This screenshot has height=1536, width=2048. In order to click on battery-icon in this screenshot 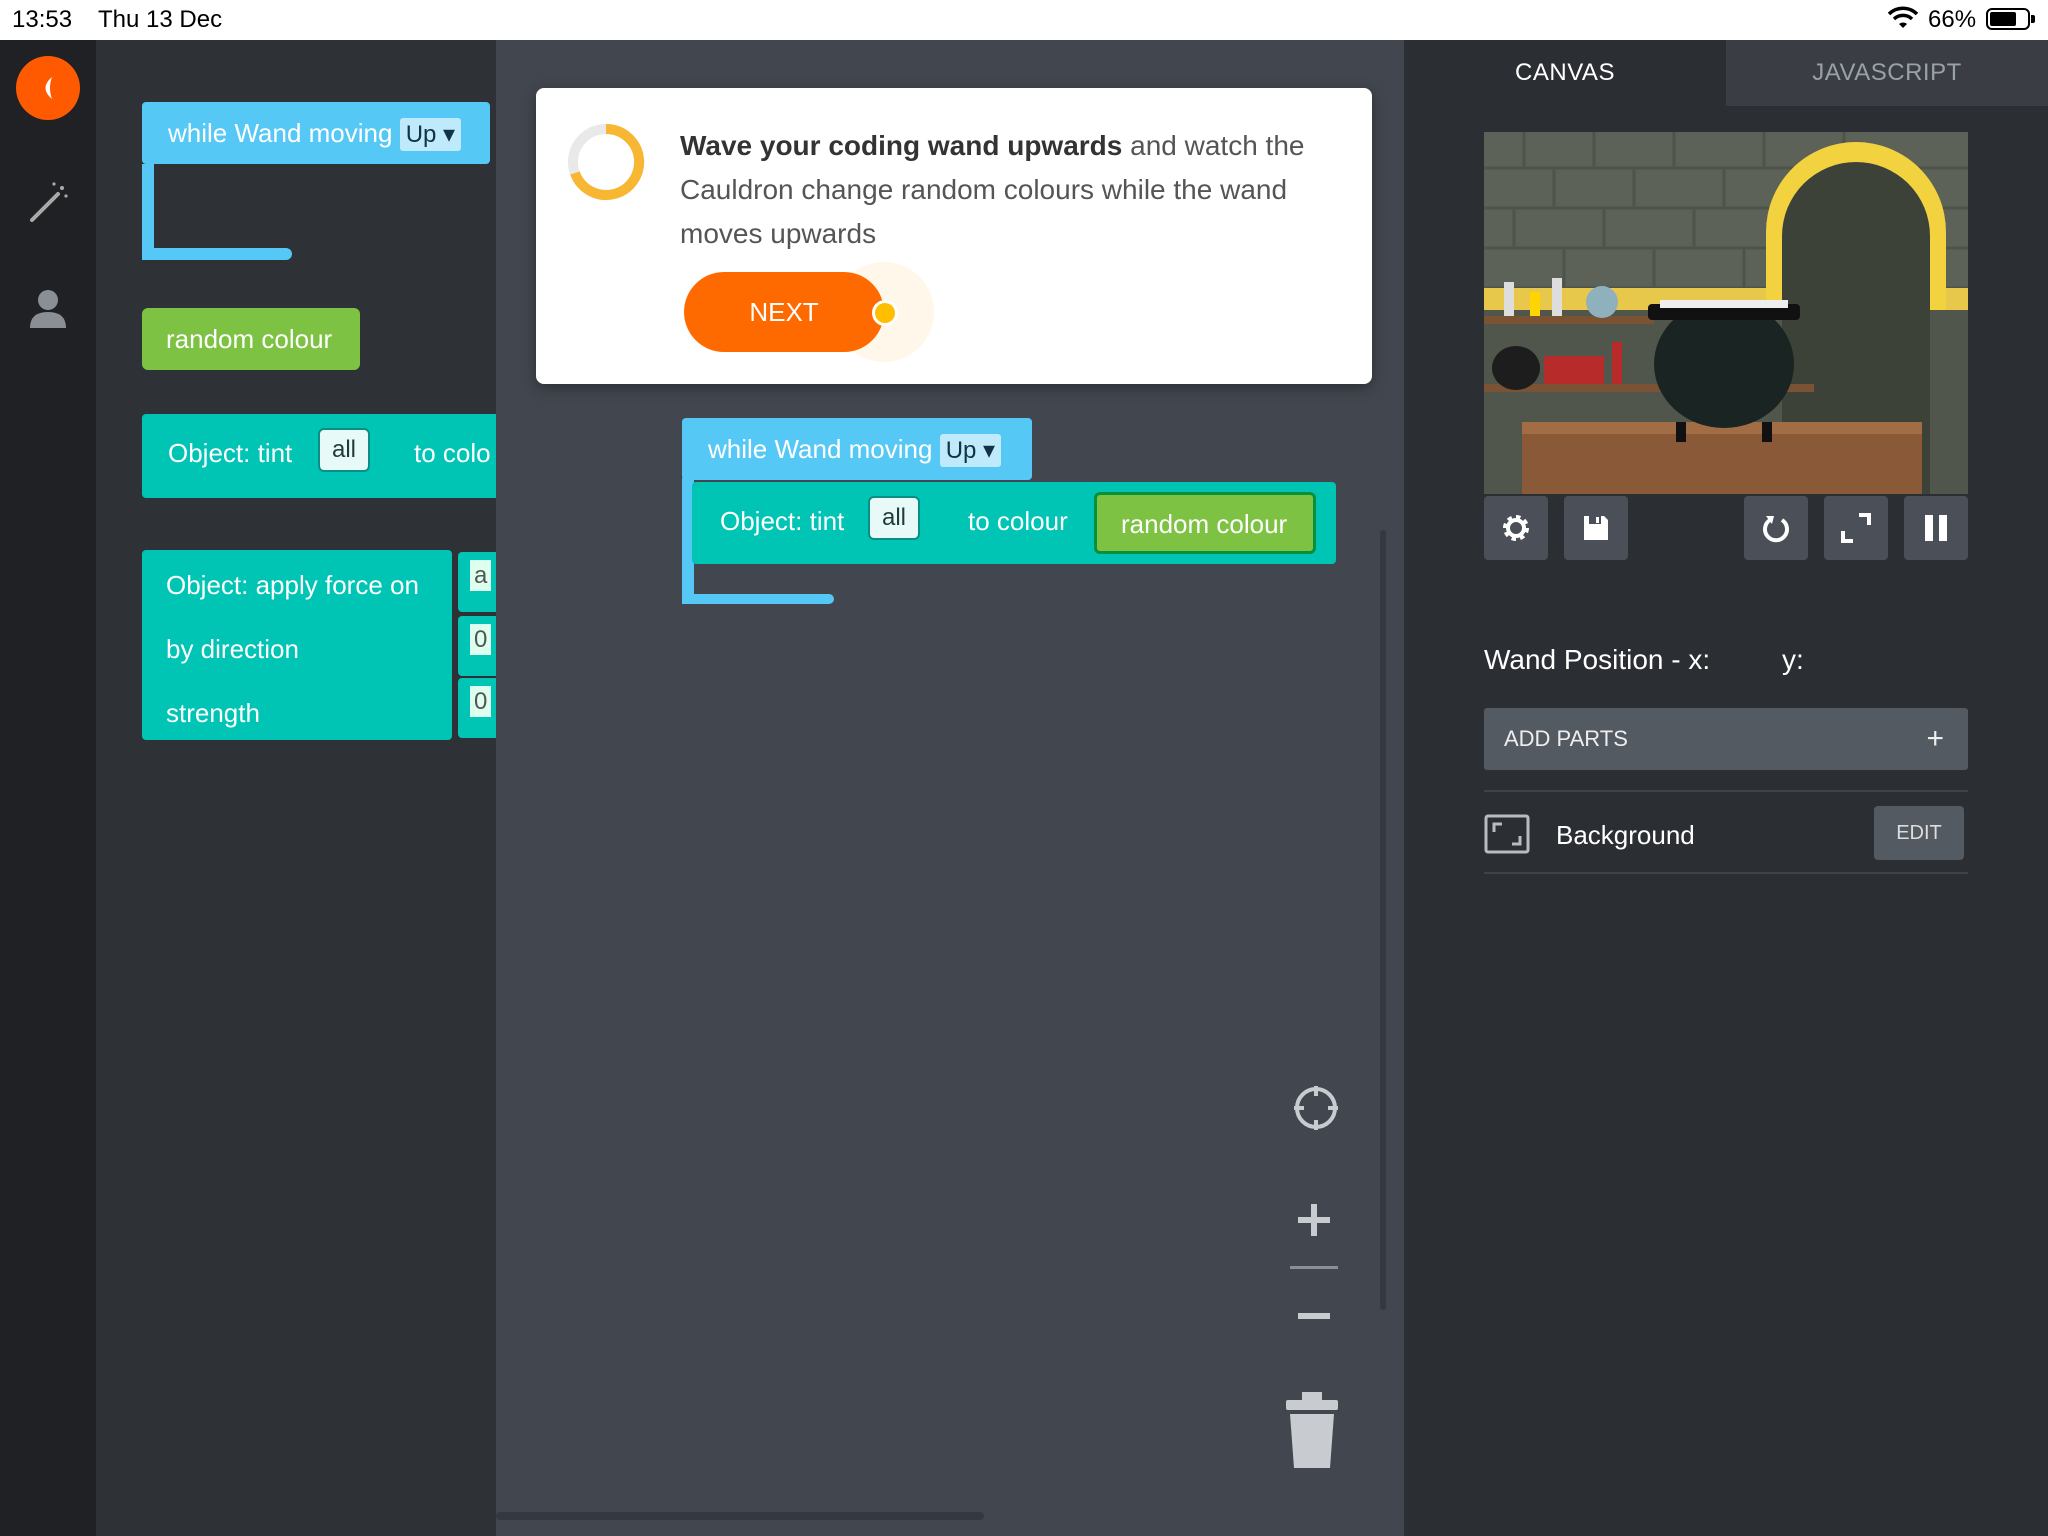, I will do `click(2010, 19)`.